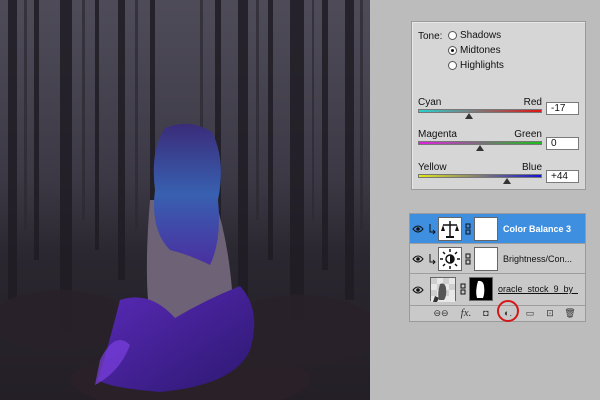 Image resolution: width=600 pixels, height=400 pixels. Describe the element at coordinates (486, 313) in the screenshot. I see `mask-icon: ◘` at that location.